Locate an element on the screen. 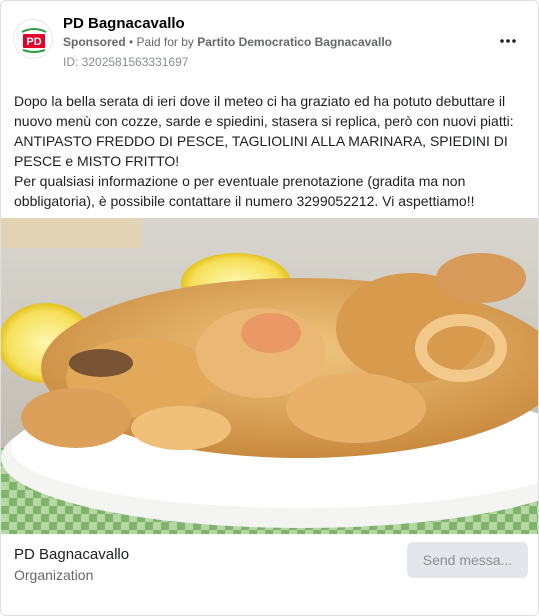  more-horizontal-icon is located at coordinates (508, 41).